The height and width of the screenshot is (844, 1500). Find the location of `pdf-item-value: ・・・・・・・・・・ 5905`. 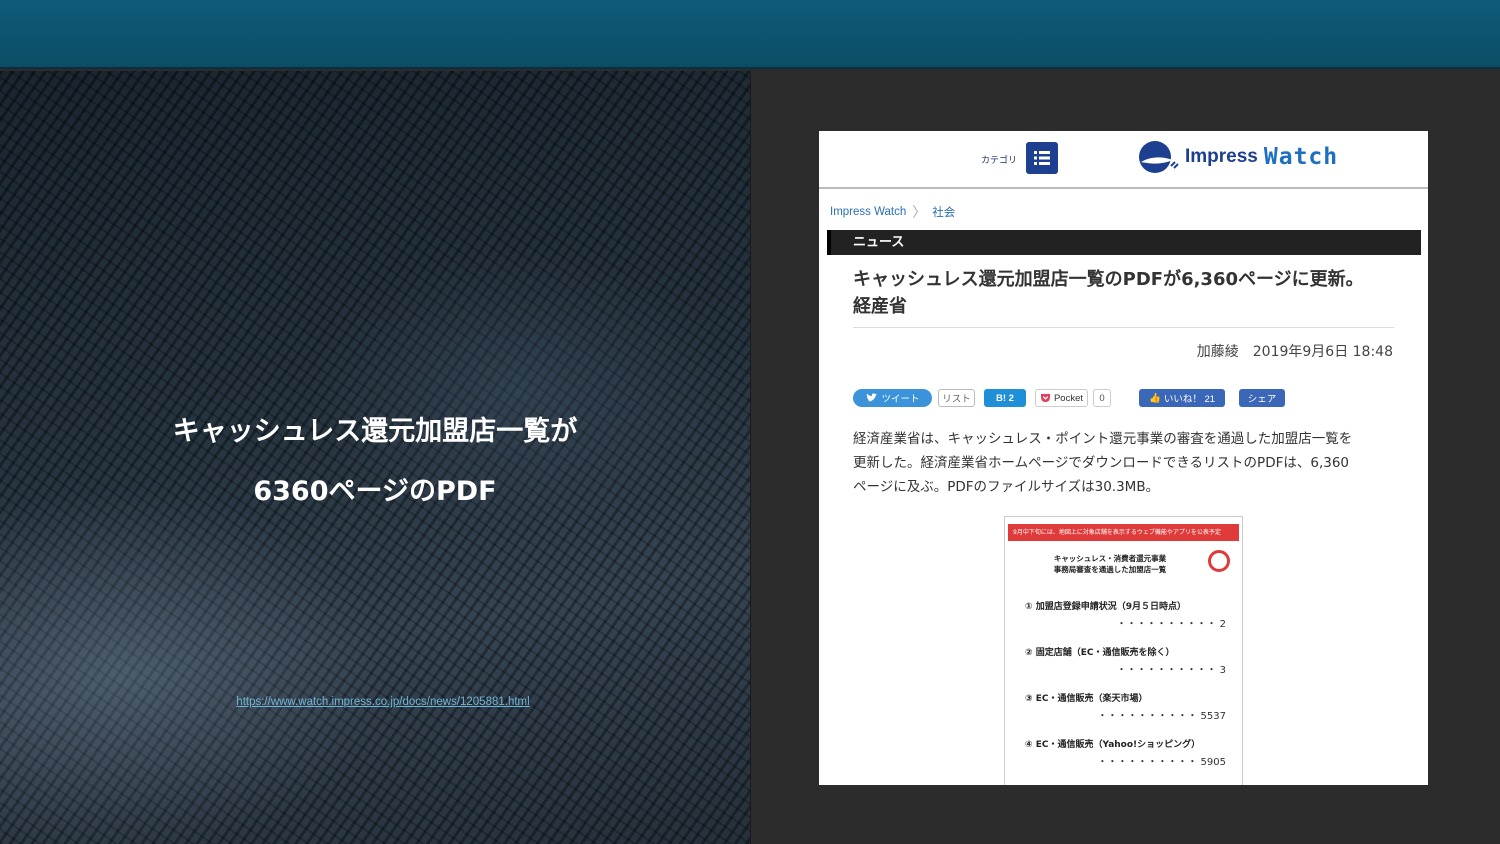

pdf-item-value: ・・・・・・・・・・ 5905 is located at coordinates (1161, 762).